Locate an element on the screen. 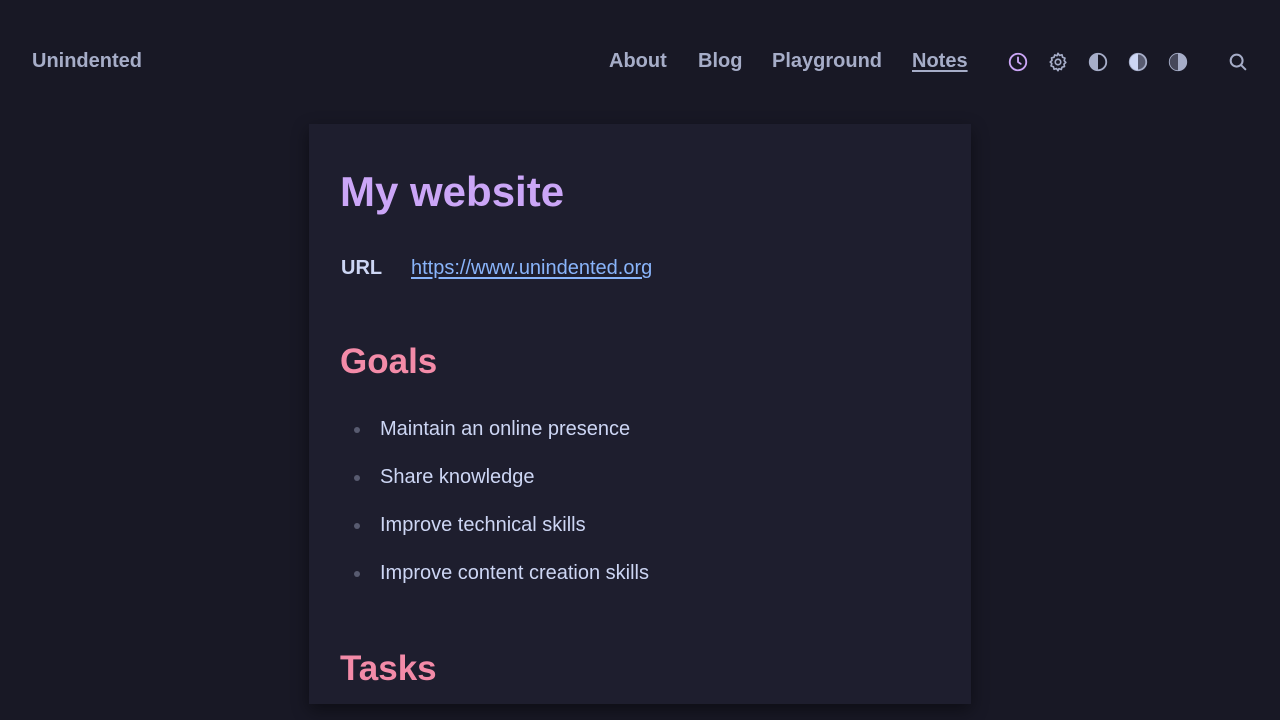  search-icon is located at coordinates (1238, 62).